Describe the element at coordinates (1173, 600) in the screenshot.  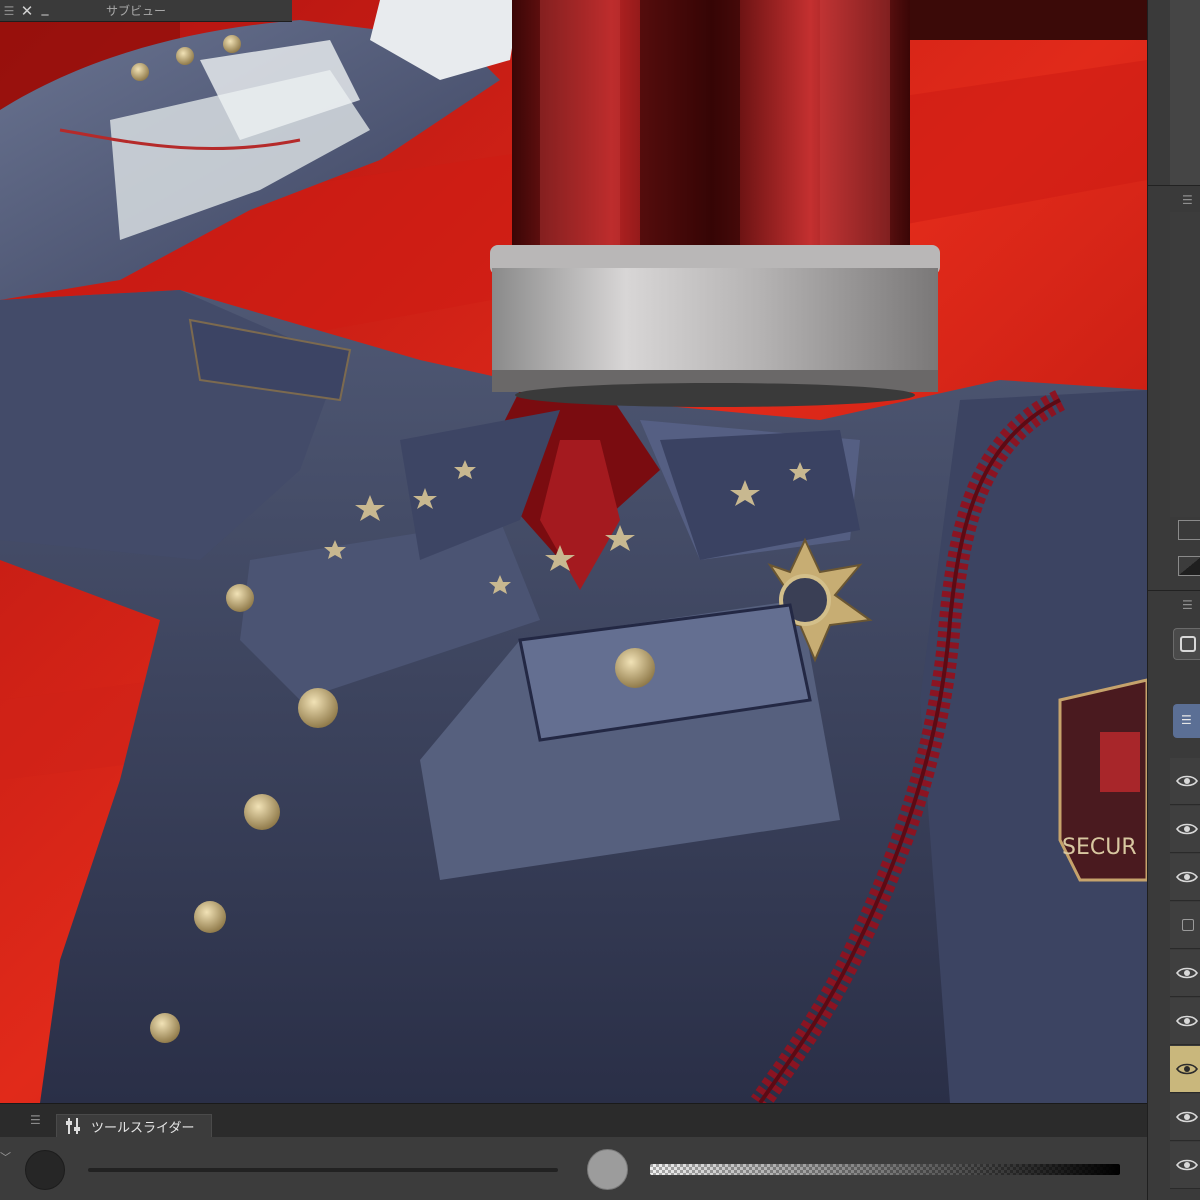
I see `right-dock-panel: ☰ ☰ ☰` at that location.